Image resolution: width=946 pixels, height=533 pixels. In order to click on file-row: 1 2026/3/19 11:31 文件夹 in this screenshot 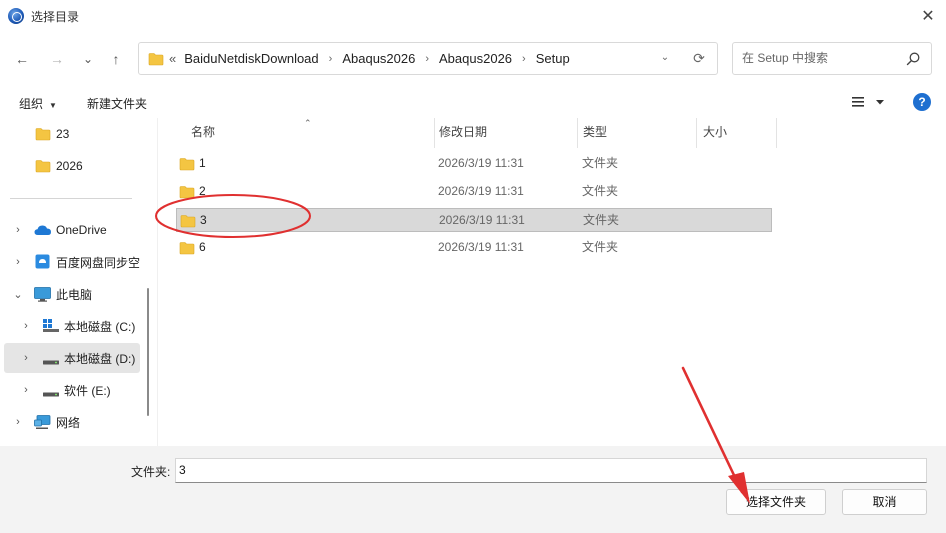, I will do `click(474, 164)`.